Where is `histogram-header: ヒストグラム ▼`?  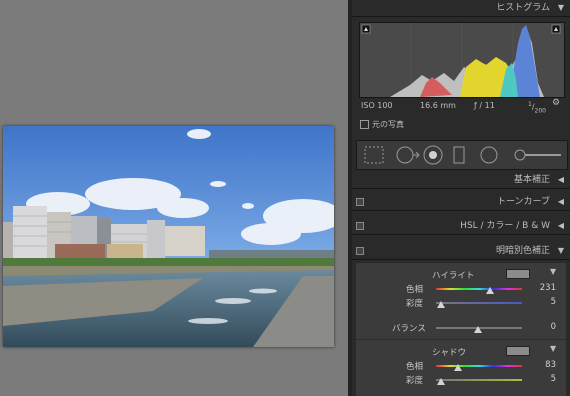
histogram-header: ヒストグラム ▼ is located at coordinates (461, 8).